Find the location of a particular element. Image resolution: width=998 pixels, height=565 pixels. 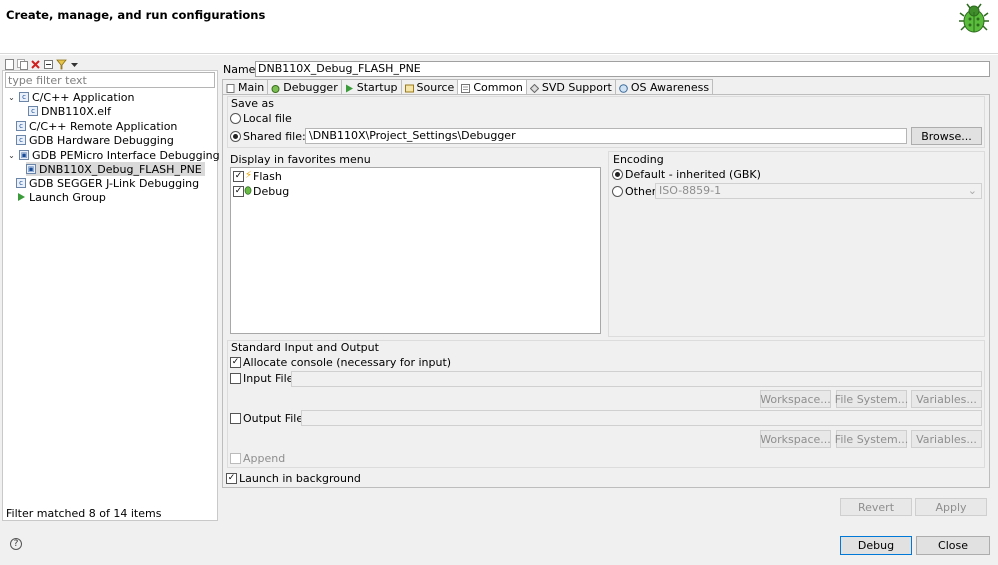

tree-item-cpp-remote: c C/C++ Remote Application is located at coordinates (96, 126).